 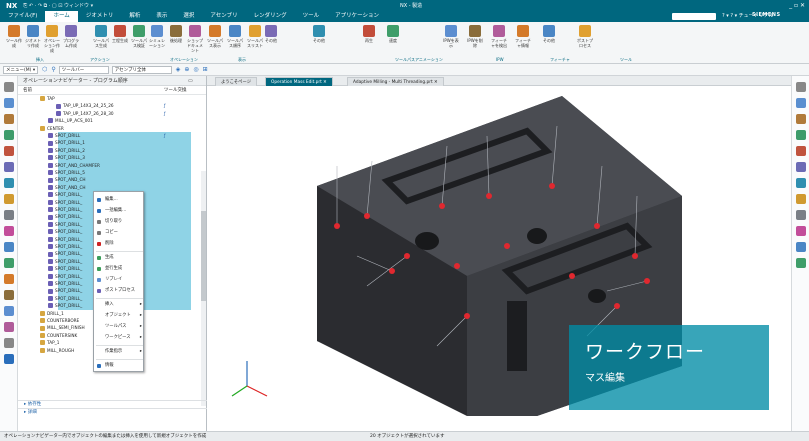 What do you see at coordinates (83, 69) in the screenshot?
I see `type-filter-select: ツールバー` at bounding box center [83, 69].